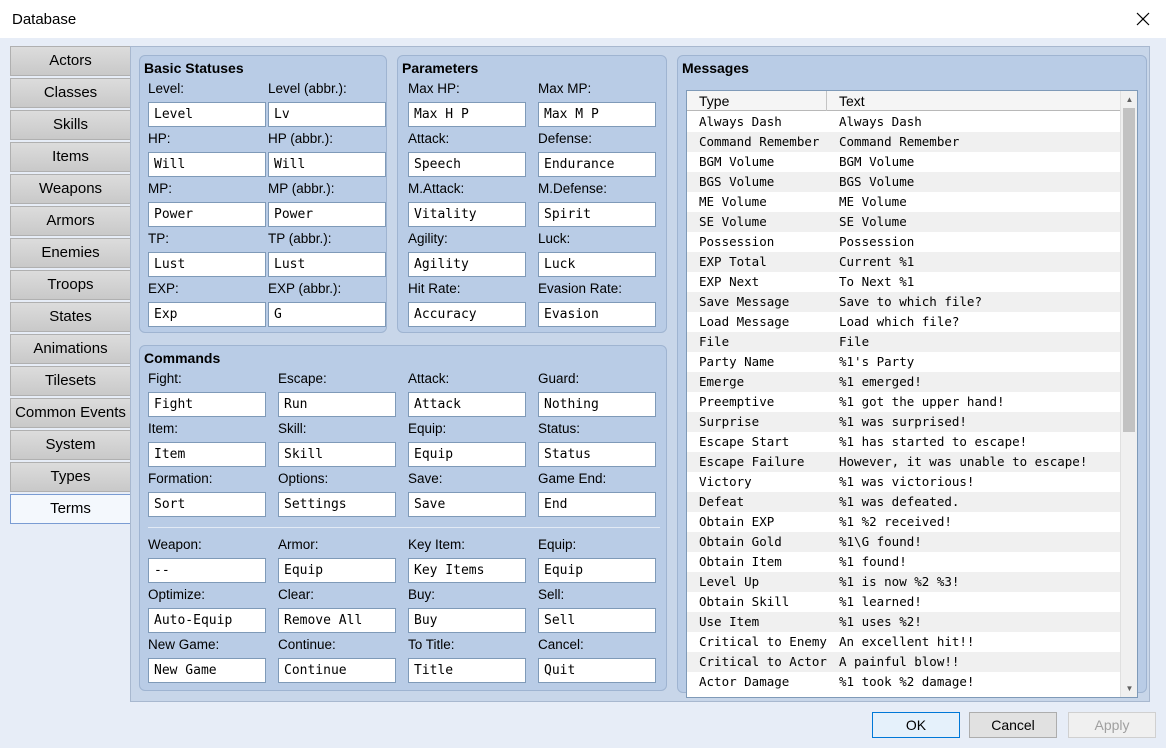 Image resolution: width=1166 pixels, height=748 pixels. What do you see at coordinates (207, 214) in the screenshot?
I see `basic-mp-input: Power` at bounding box center [207, 214].